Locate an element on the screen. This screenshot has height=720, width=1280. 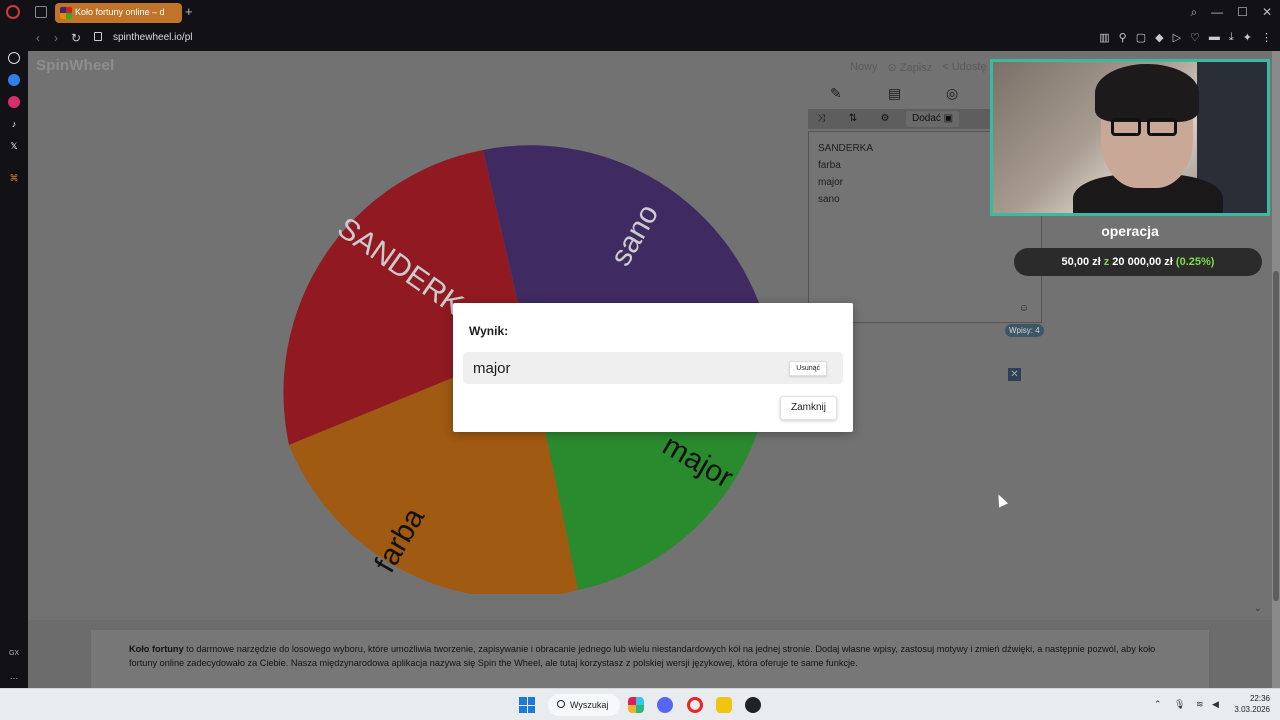
result-box: major Usunąć is located at coordinates (653, 368).